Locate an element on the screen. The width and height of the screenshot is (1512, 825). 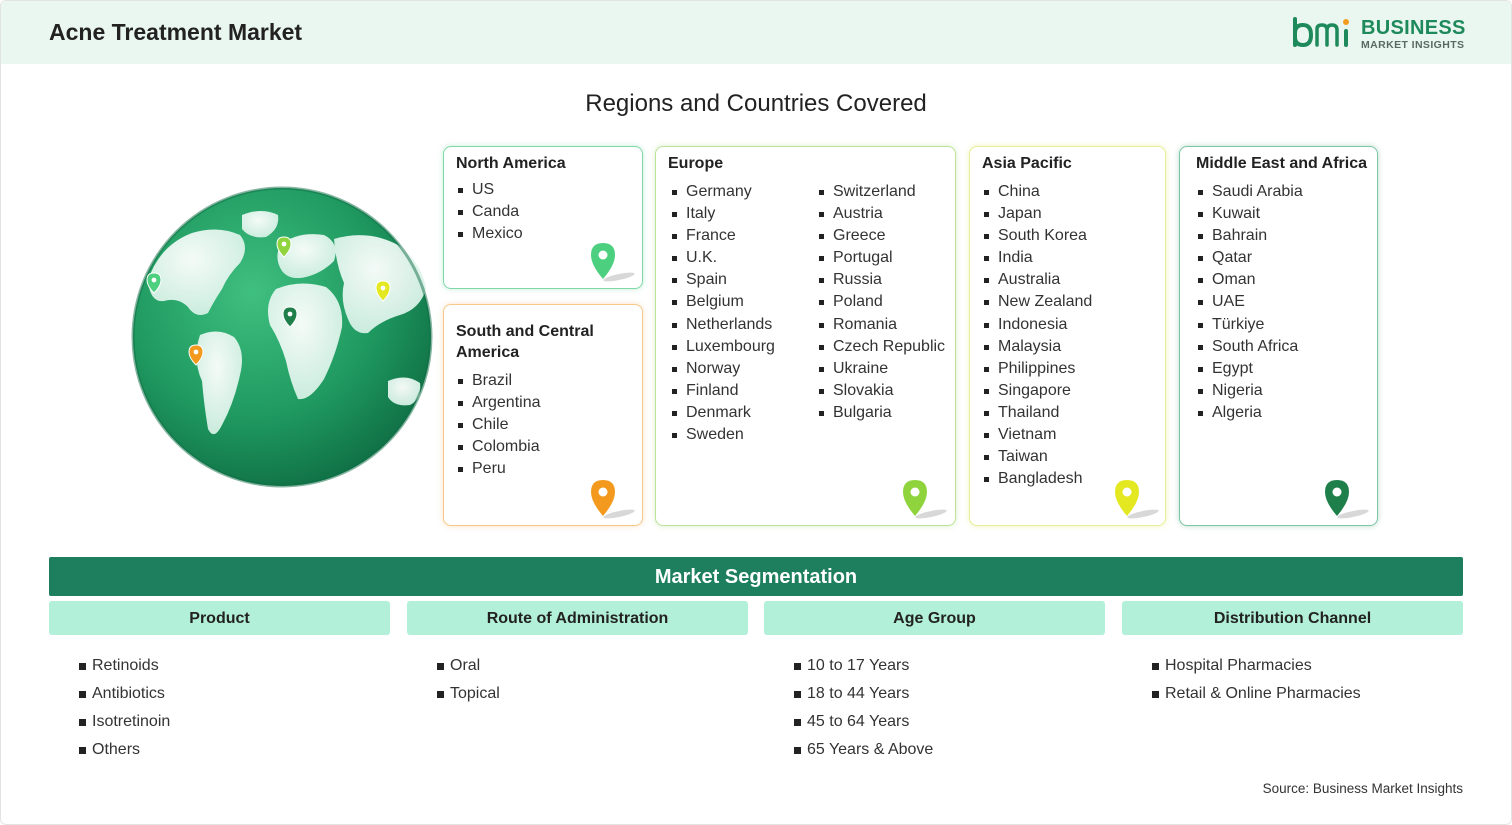
globe-icon is located at coordinates (282, 337).